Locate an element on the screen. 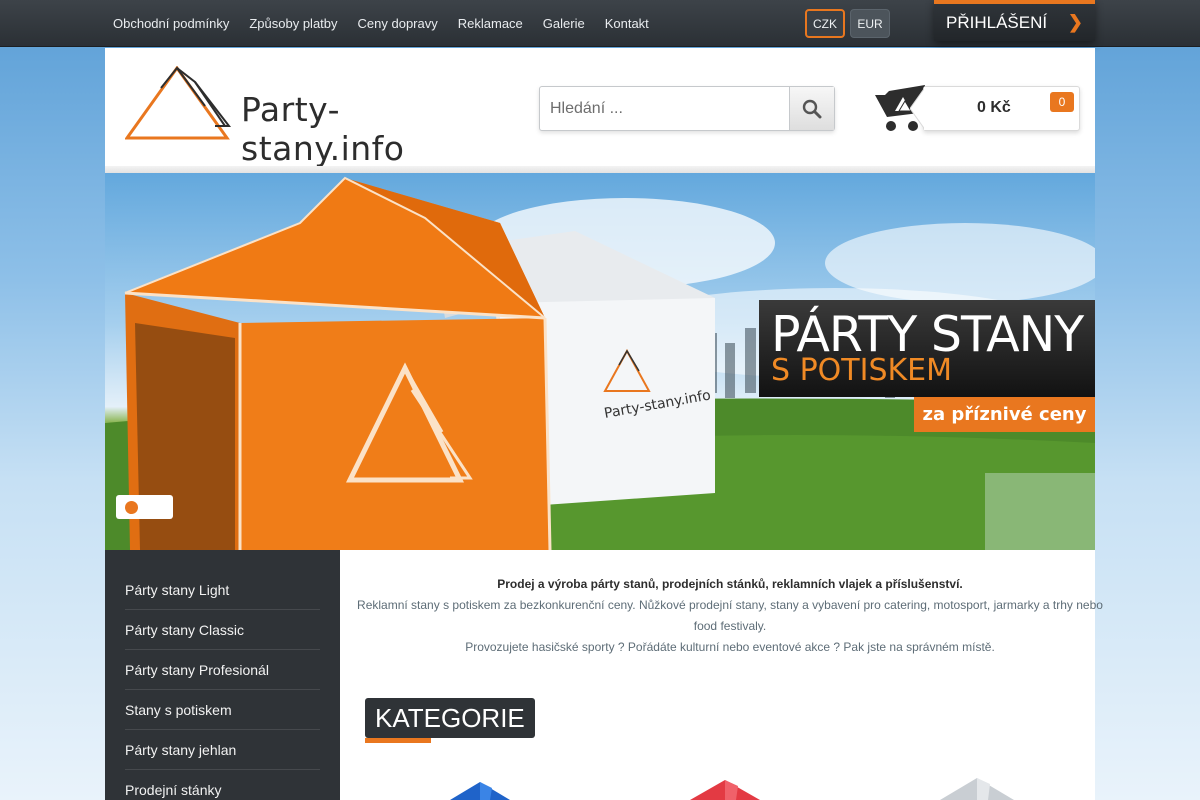  hero-subtitle: S POTISKEM is located at coordinates (862, 370).